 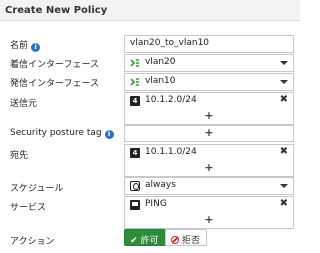 I want to click on security-posture-tag-field: +, so click(x=209, y=133).